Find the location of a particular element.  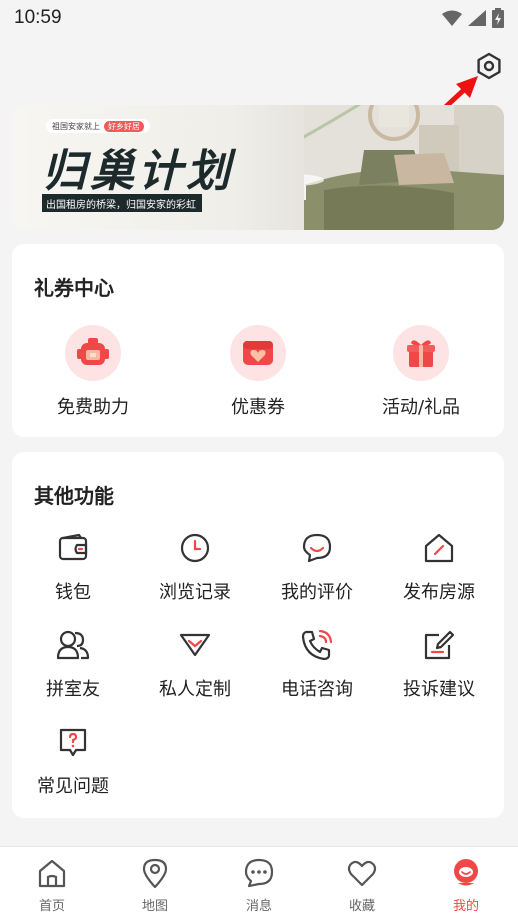

tab-label: 地图 is located at coordinates (154, 906).